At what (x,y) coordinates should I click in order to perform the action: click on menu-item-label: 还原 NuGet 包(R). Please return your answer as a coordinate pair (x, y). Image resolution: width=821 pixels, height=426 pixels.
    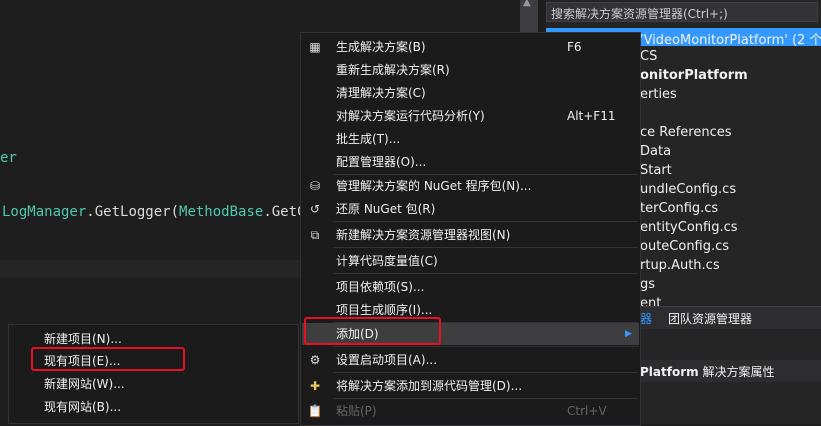
    Looking at the image, I should click on (386, 209).